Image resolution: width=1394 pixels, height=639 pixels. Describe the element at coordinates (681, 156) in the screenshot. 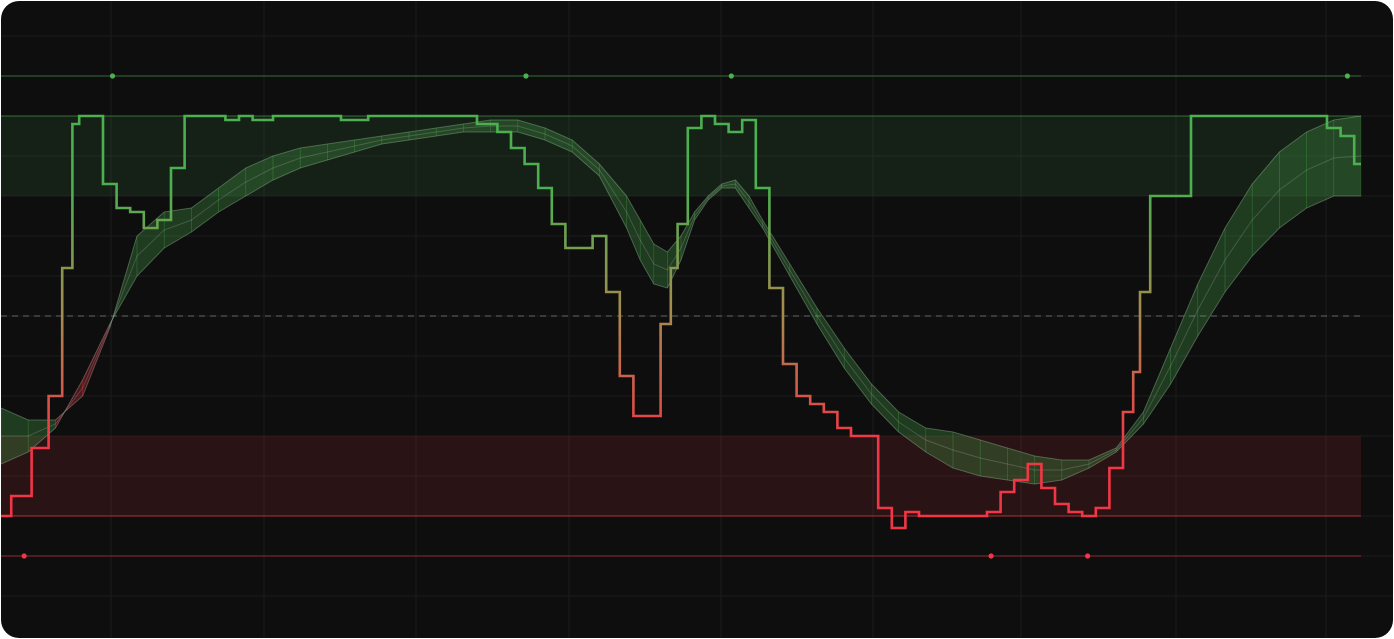

I see `overbought-zone` at that location.